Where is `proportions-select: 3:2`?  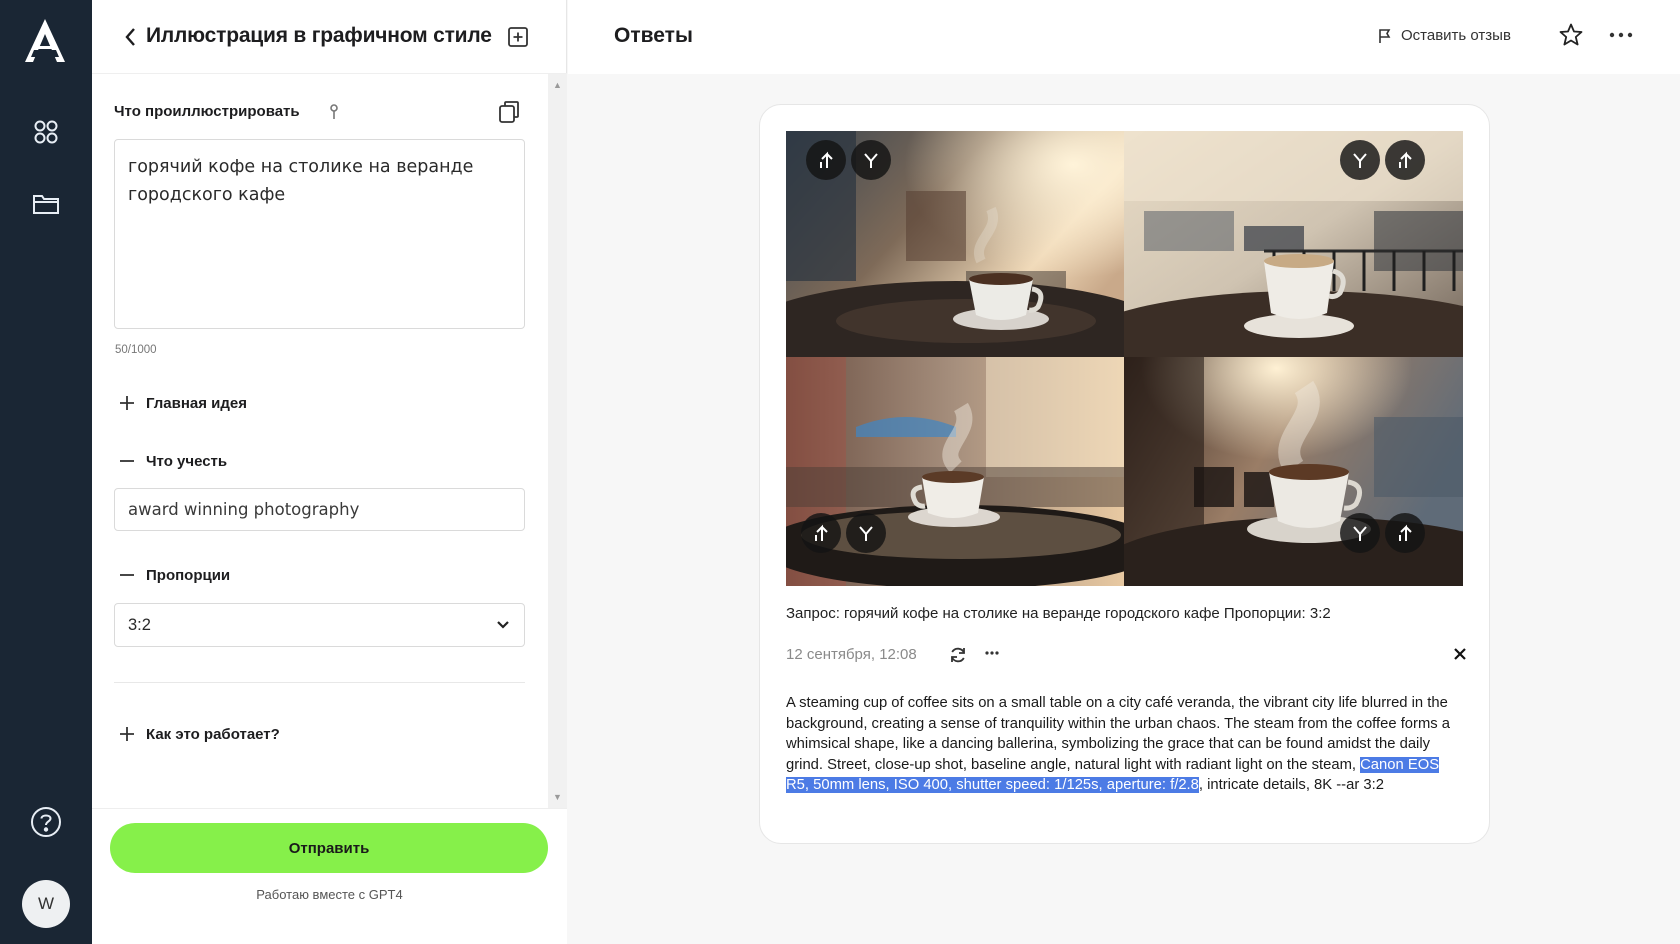 proportions-select: 3:2 is located at coordinates (319, 625).